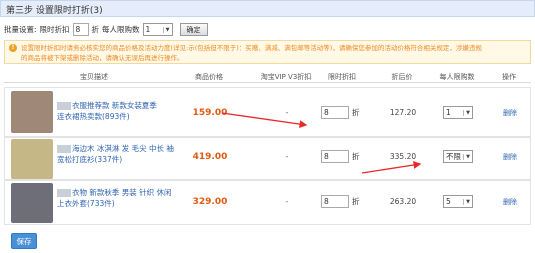  What do you see at coordinates (457, 77) in the screenshot?
I see `header-limit: 每人限购数` at bounding box center [457, 77].